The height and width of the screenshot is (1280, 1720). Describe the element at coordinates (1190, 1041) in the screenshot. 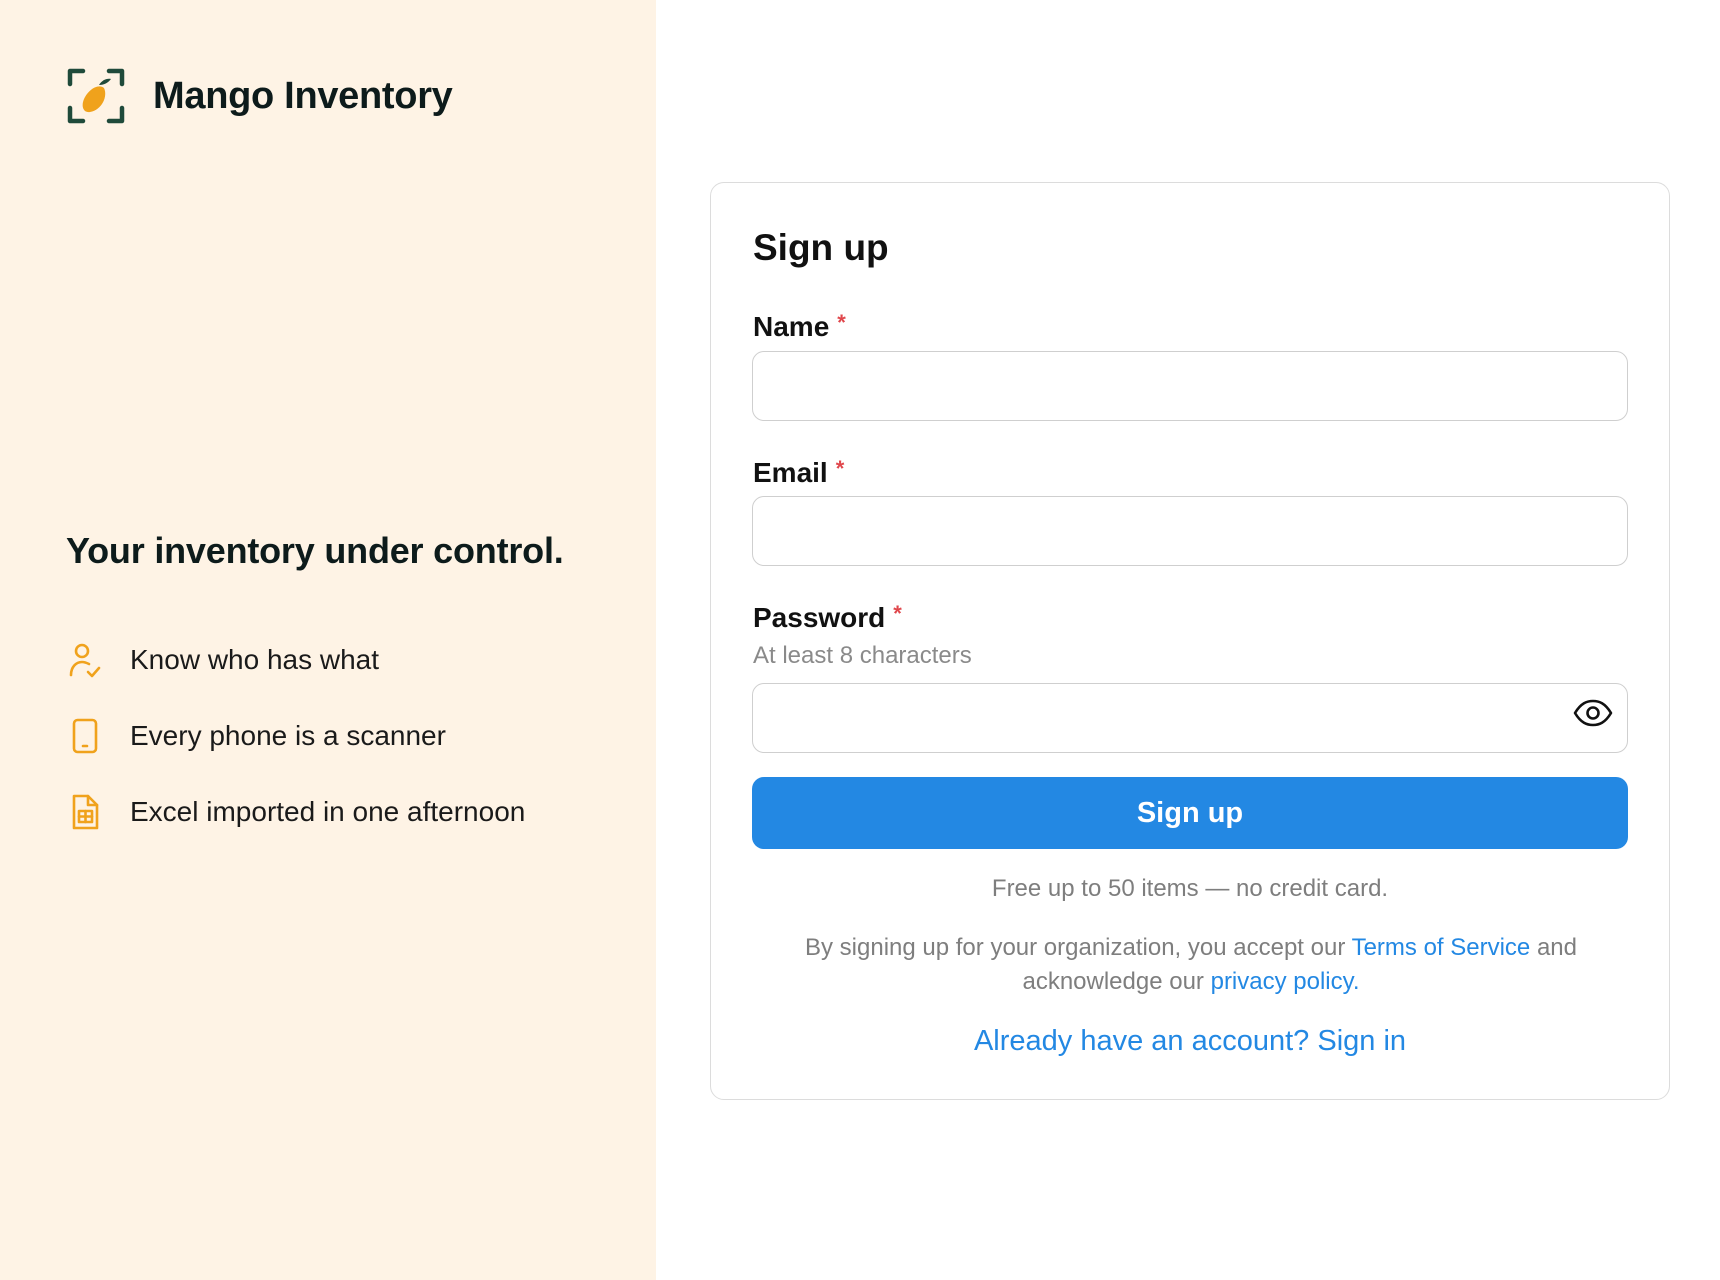

I see `sign-in-link: Already have an account? Sign in` at that location.